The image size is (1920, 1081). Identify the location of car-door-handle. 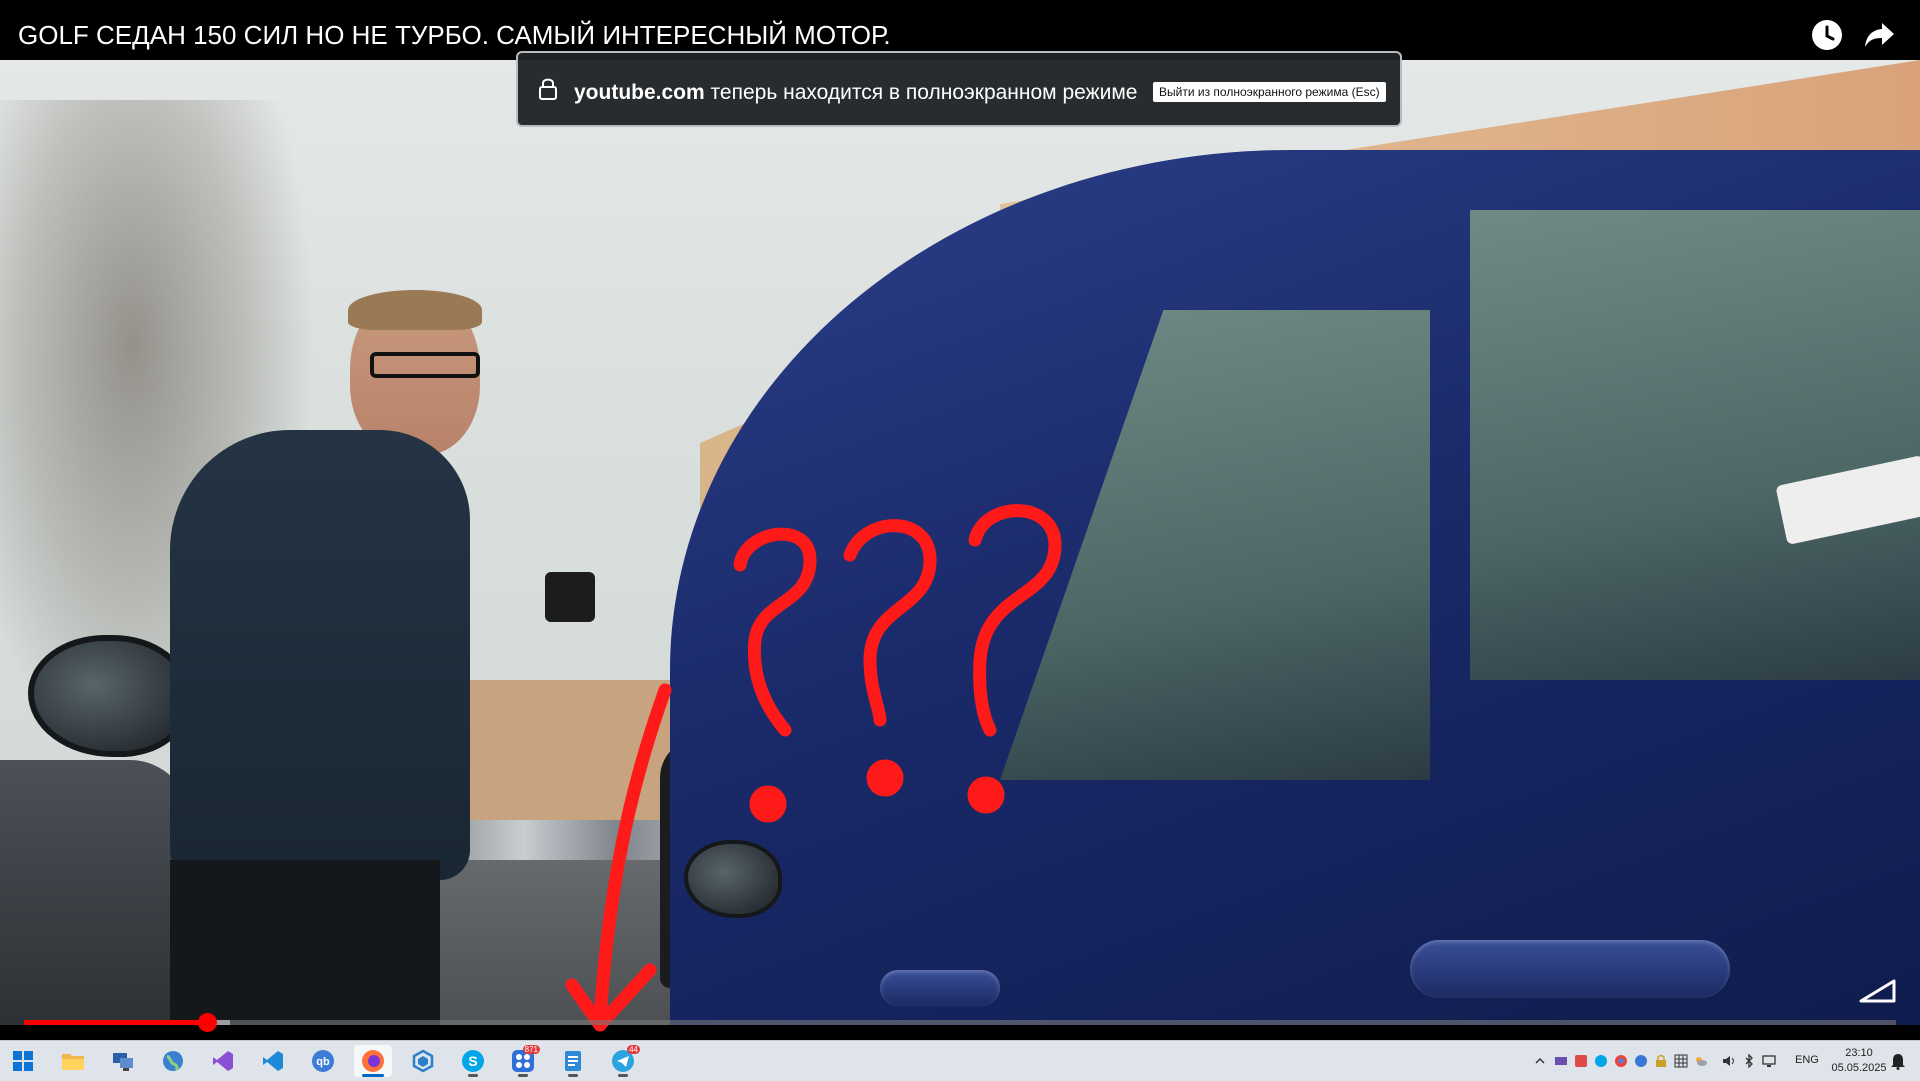
(1570, 969).